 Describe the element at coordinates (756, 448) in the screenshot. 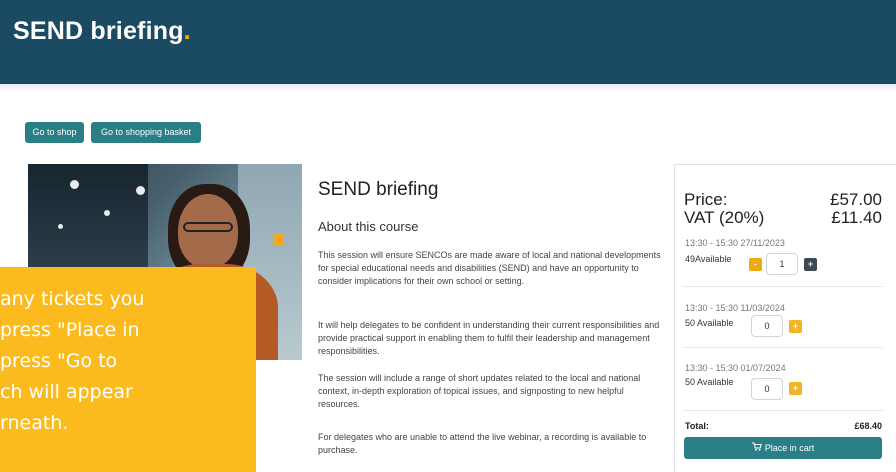

I see `cart-icon` at that location.